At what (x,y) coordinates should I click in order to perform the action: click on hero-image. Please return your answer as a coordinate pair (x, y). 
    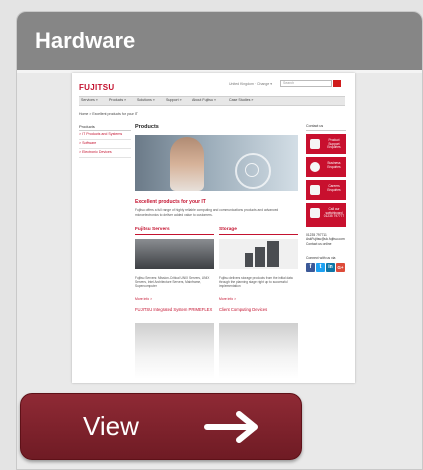
    Looking at the image, I should click on (216, 163).